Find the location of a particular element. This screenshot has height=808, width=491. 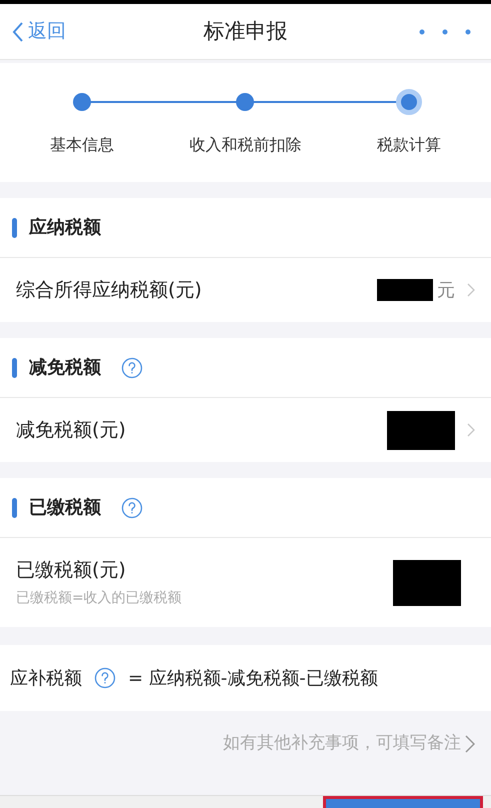

unit-label: 元 is located at coordinates (446, 290).